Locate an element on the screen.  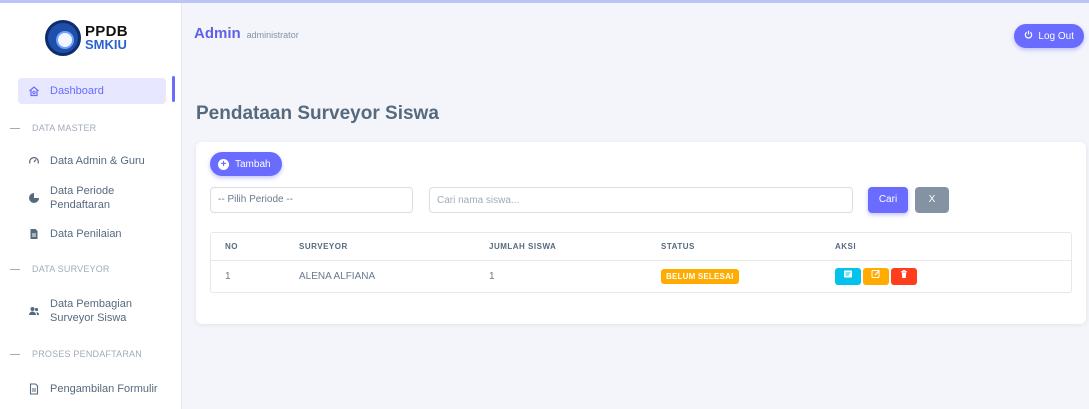
sidebar-item-label: Dashboard is located at coordinates (77, 91).